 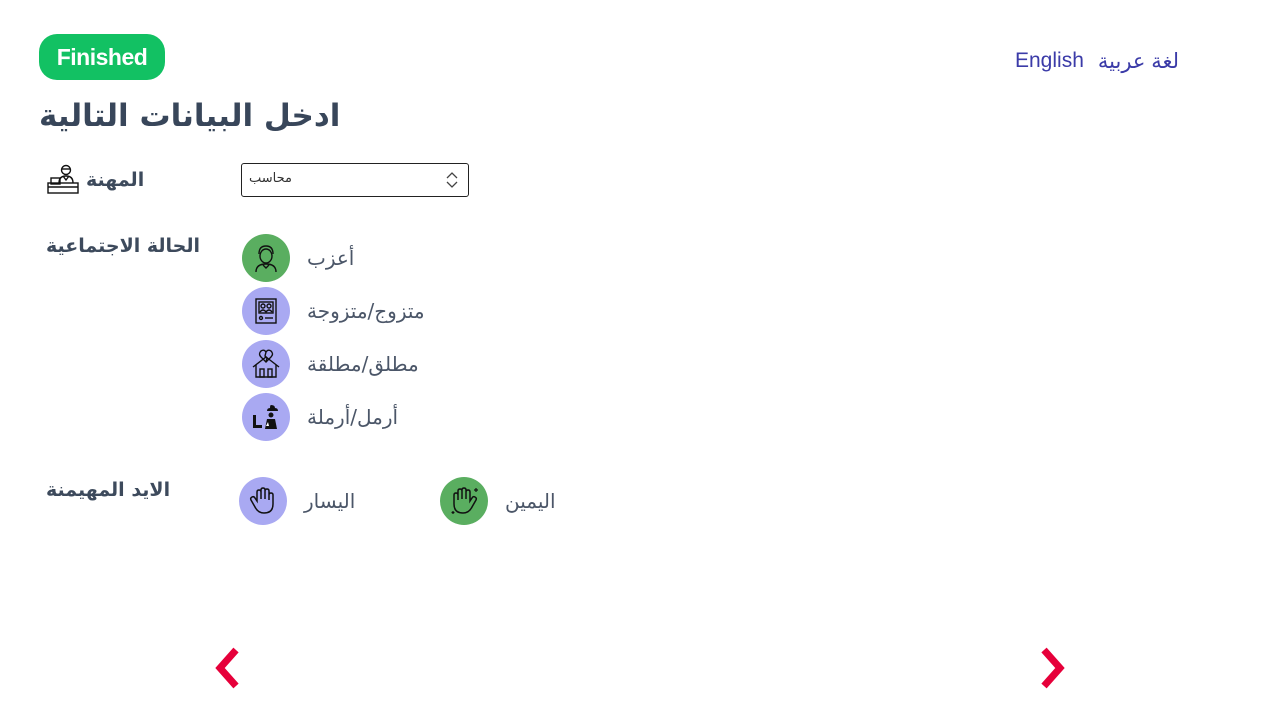 I want to click on widow-grave-icon, so click(x=265, y=417).